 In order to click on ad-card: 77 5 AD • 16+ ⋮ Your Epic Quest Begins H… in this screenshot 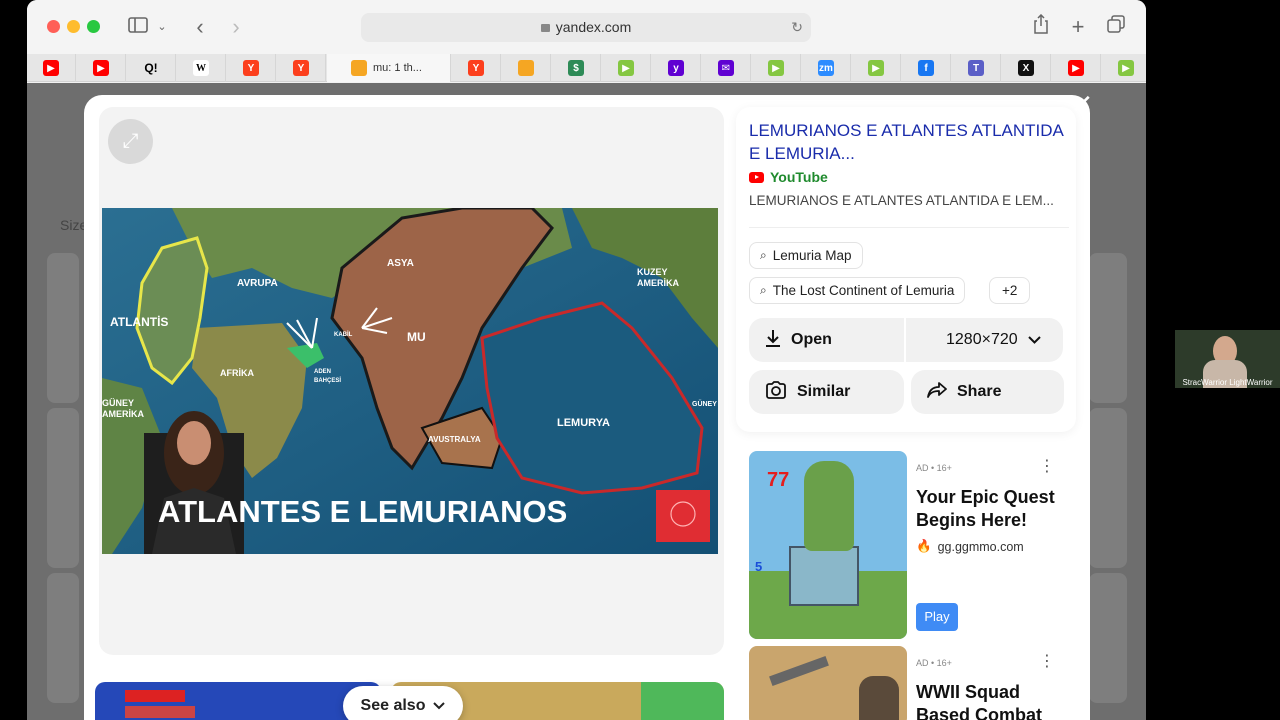, I will do `click(908, 546)`.